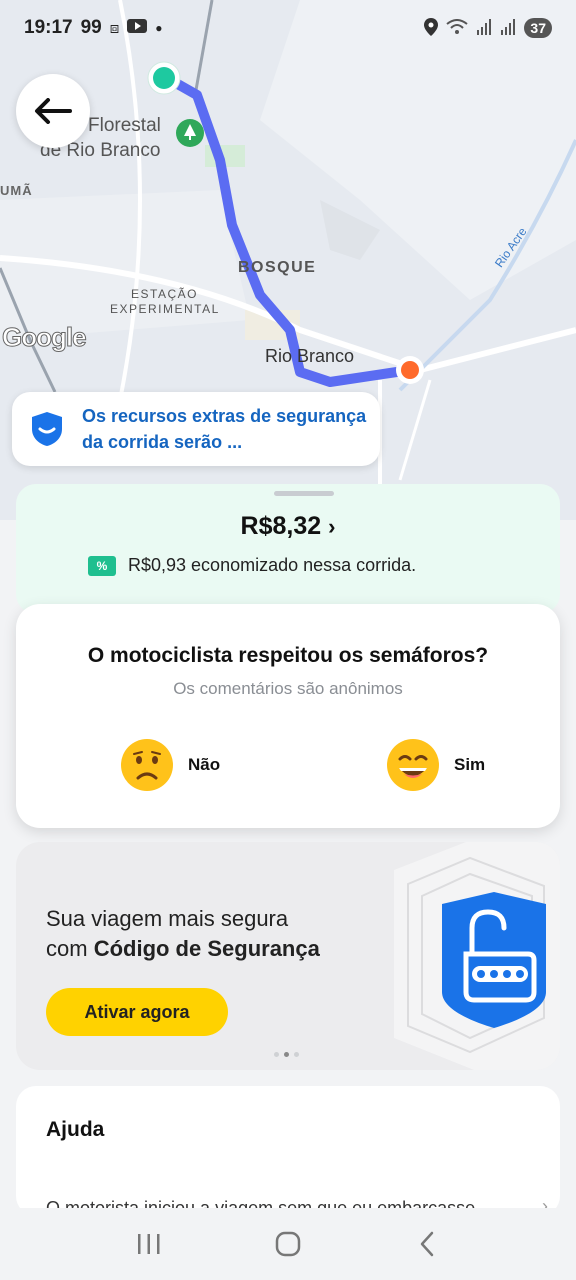 The height and width of the screenshot is (1280, 576). Describe the element at coordinates (167, 918) in the screenshot. I see `promo-line-1: Sua viagem mais segura` at that location.